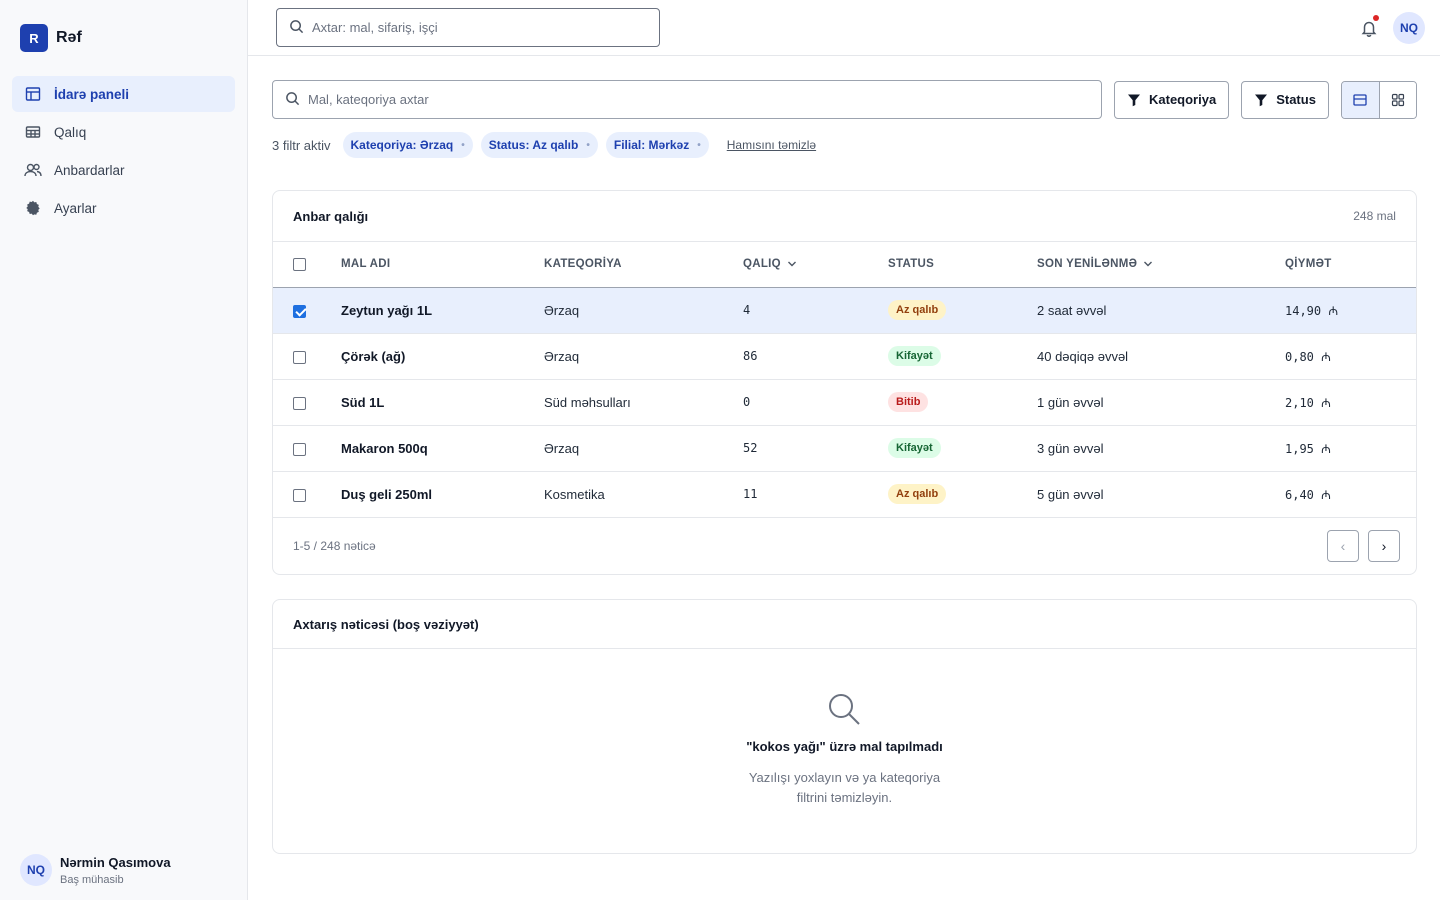  What do you see at coordinates (1397, 99) in the screenshot?
I see `grid-view-button` at bounding box center [1397, 99].